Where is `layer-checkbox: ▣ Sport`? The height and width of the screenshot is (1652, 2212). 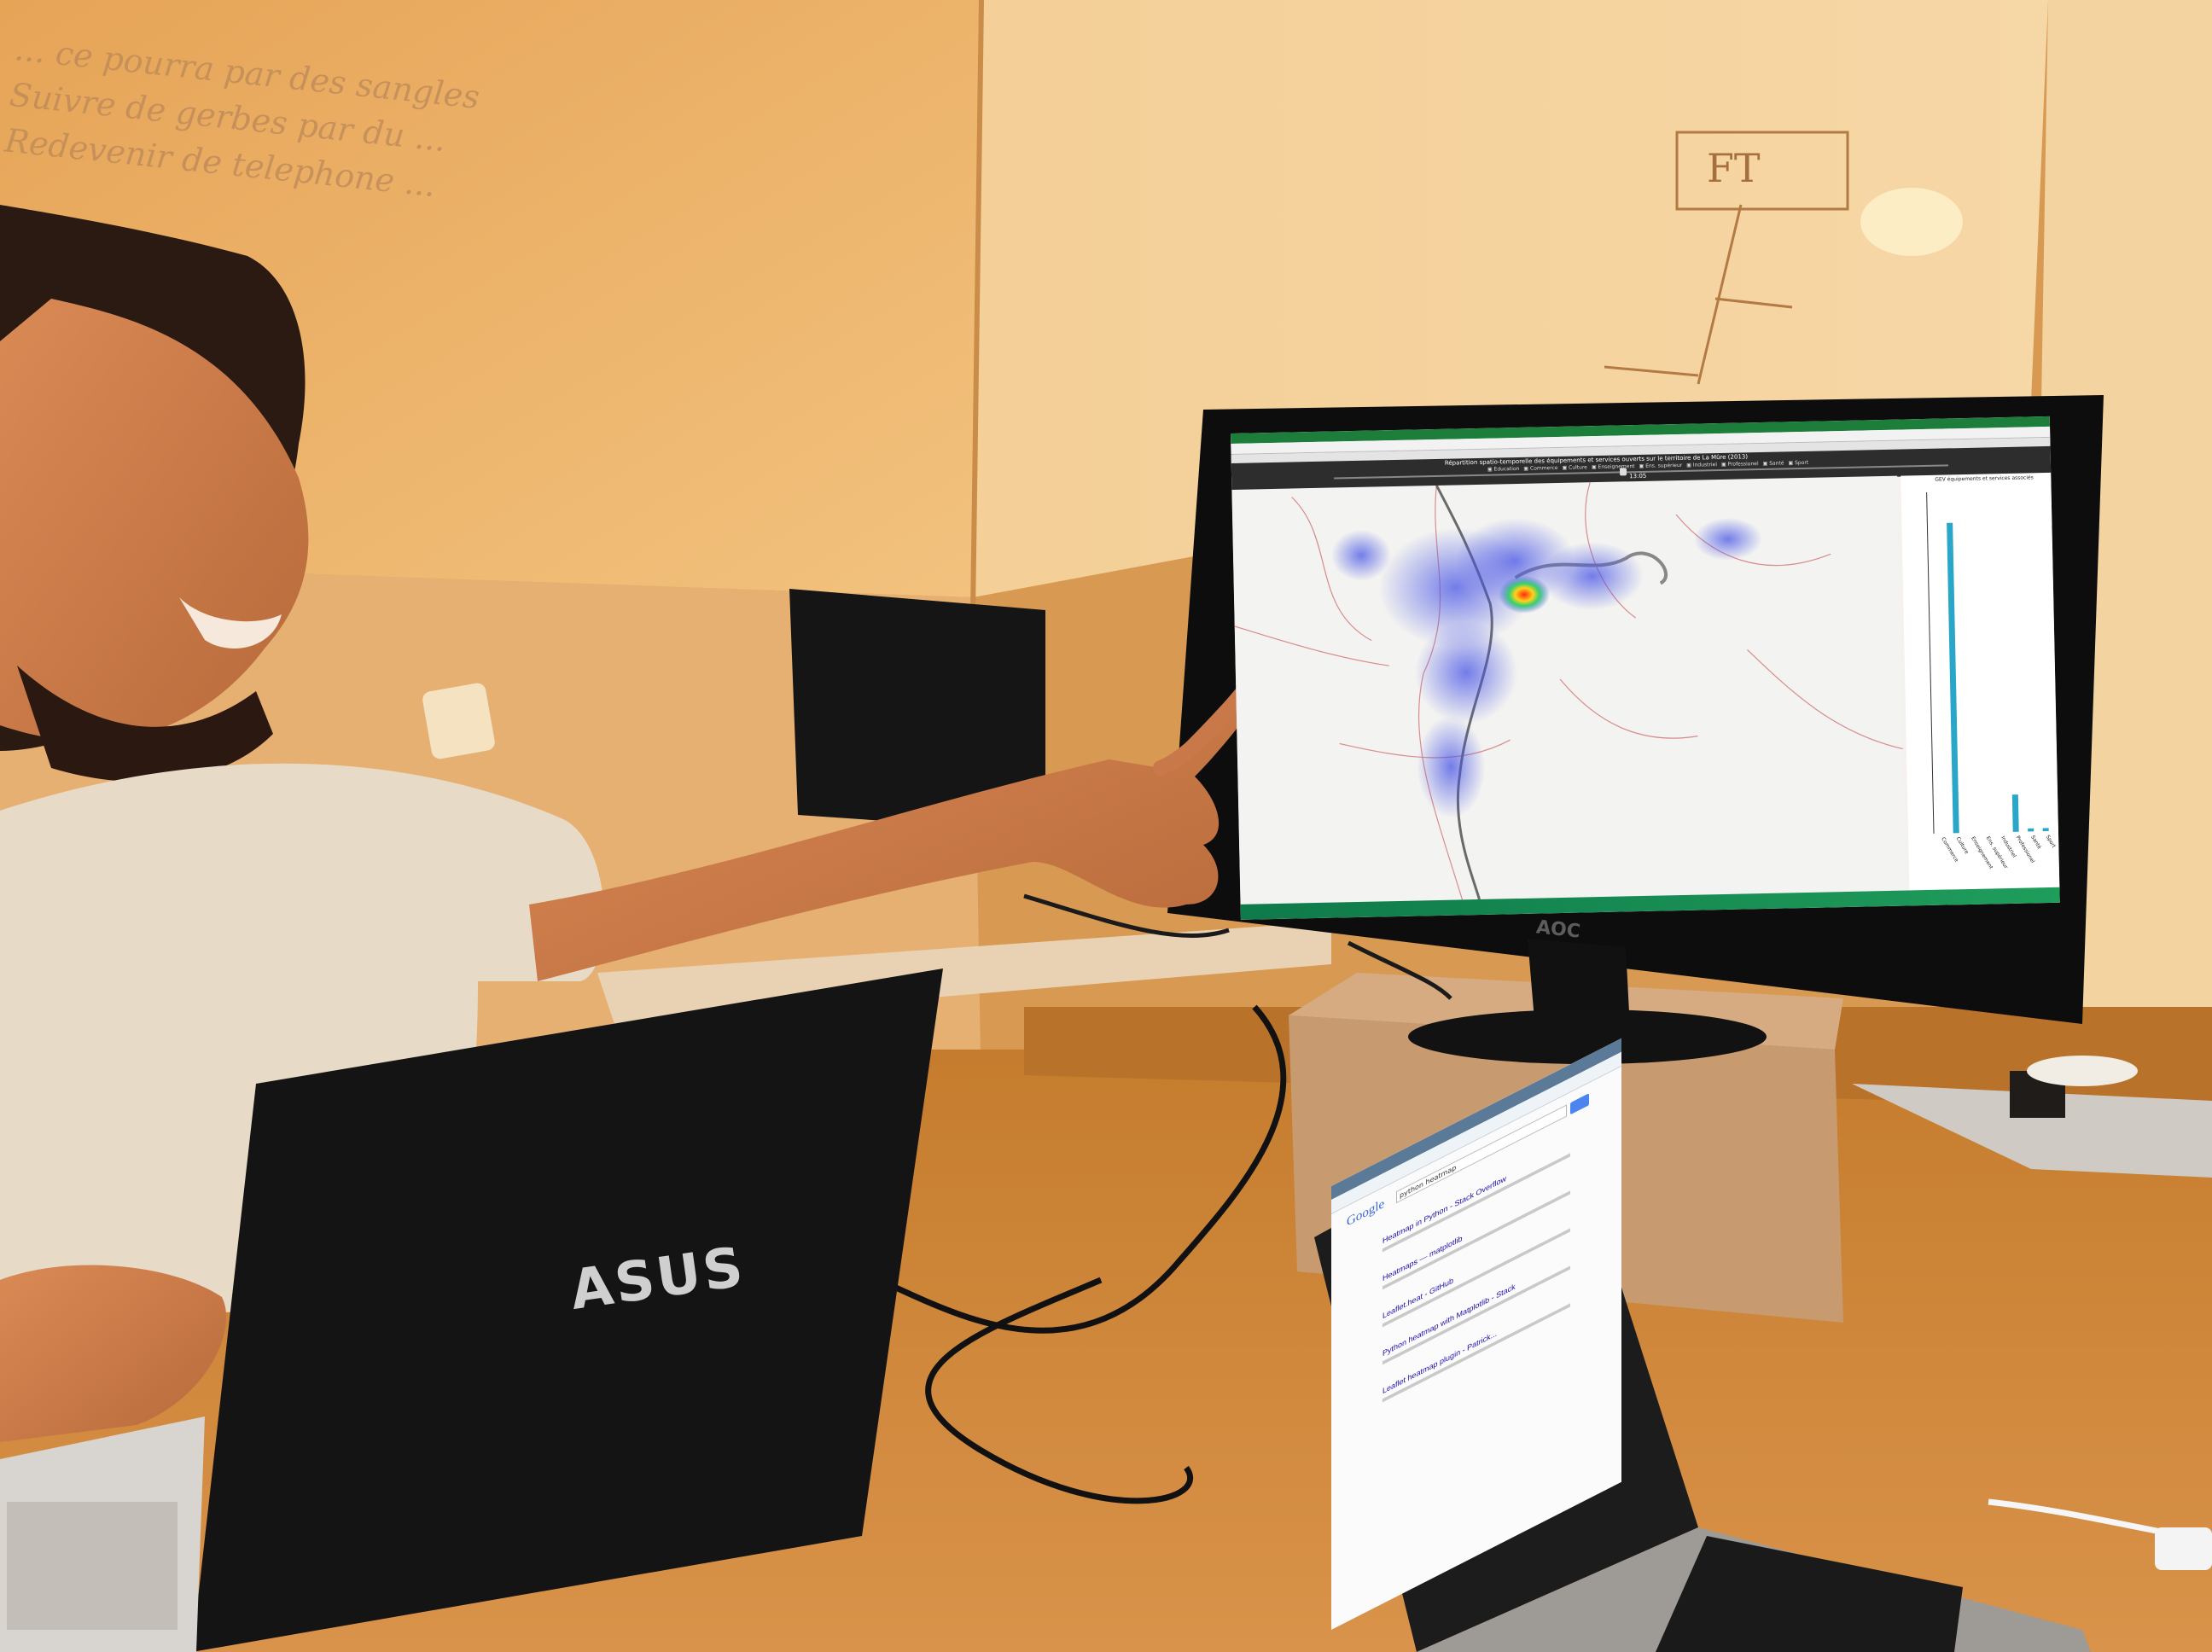 layer-checkbox: ▣ Sport is located at coordinates (1798, 463).